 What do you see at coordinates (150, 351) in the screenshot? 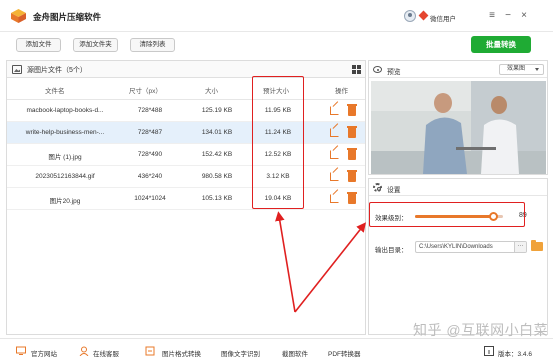
I see `format-convert-icon` at bounding box center [150, 351].